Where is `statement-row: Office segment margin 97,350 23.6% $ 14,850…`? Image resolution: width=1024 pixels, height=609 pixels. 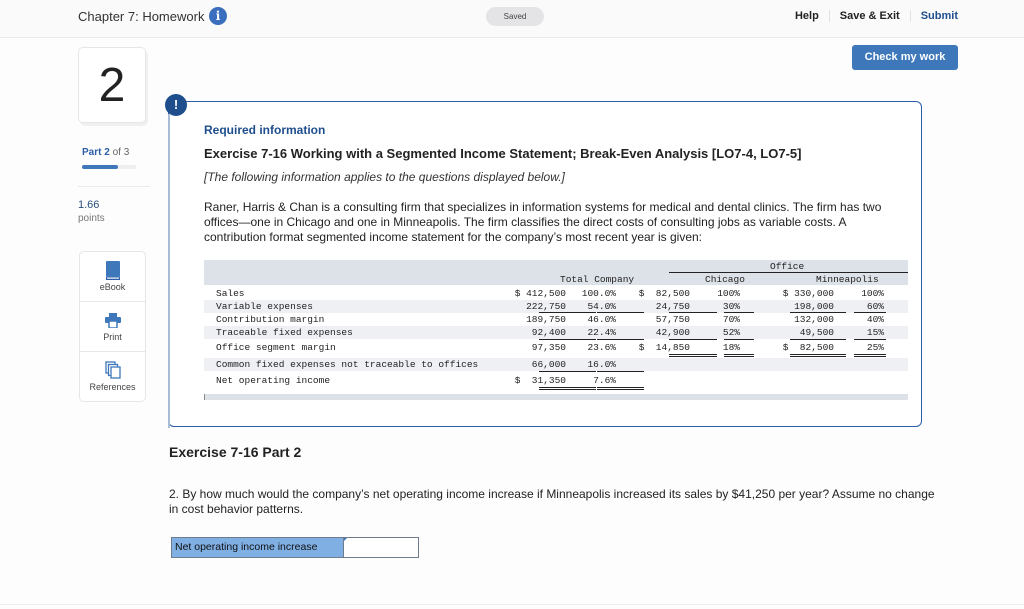
statement-row: Office segment margin 97,350 23.6% $ 14,850… is located at coordinates (556, 347).